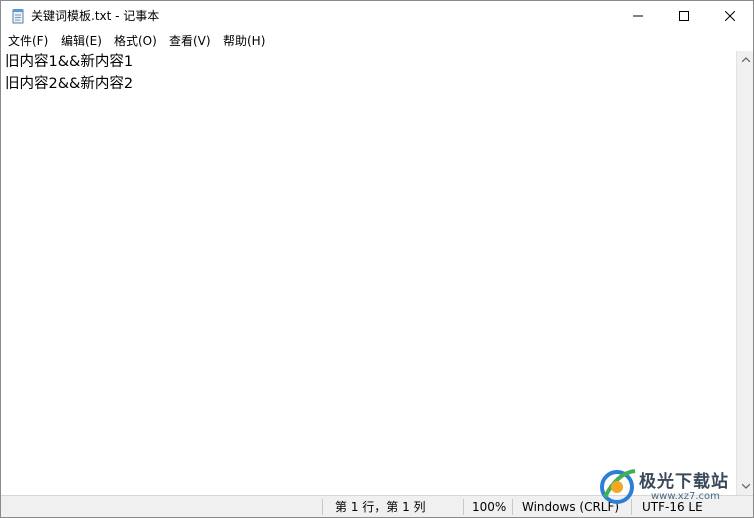  I want to click on window-title: 关键词模板.txt - 记事本, so click(95, 16).